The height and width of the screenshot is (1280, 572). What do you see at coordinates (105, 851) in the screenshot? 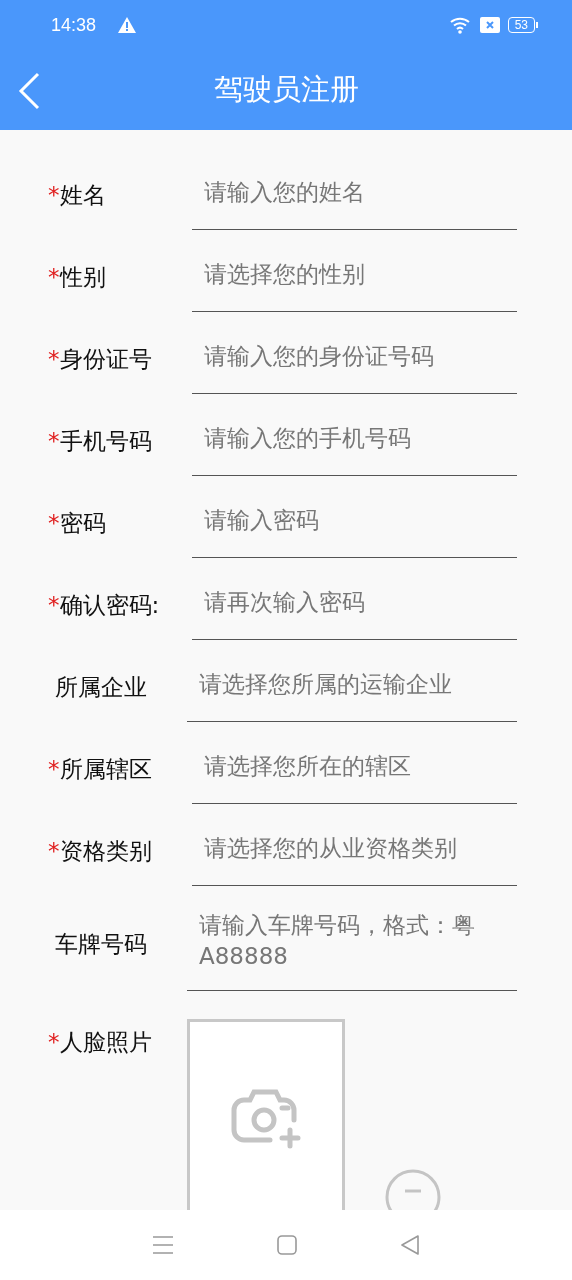
I see `field-label: 资格类别` at bounding box center [105, 851].